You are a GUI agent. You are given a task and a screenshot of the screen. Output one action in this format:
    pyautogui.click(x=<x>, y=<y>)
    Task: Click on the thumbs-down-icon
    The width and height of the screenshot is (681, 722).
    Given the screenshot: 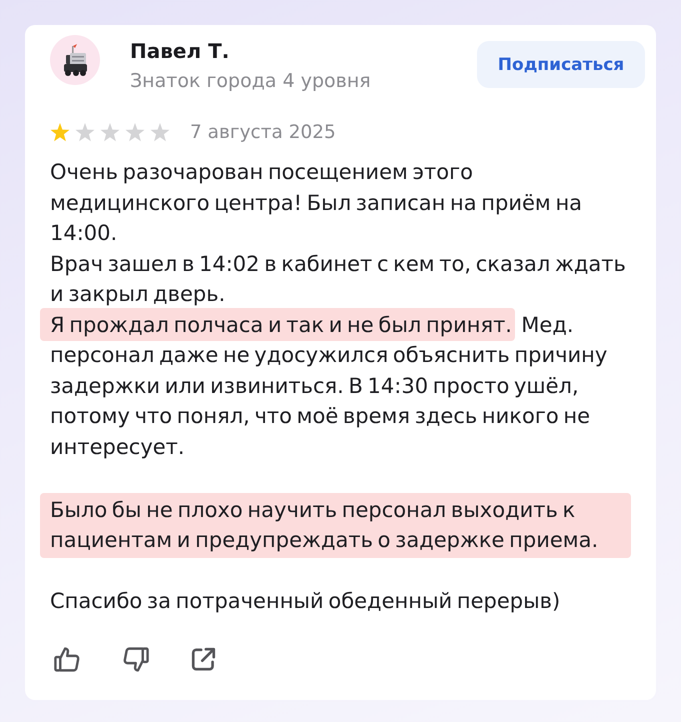 What is the action you would take?
    pyautogui.click(x=135, y=659)
    